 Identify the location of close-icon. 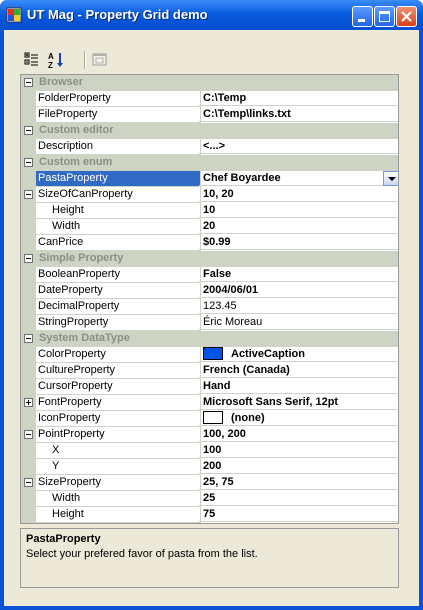
(406, 16).